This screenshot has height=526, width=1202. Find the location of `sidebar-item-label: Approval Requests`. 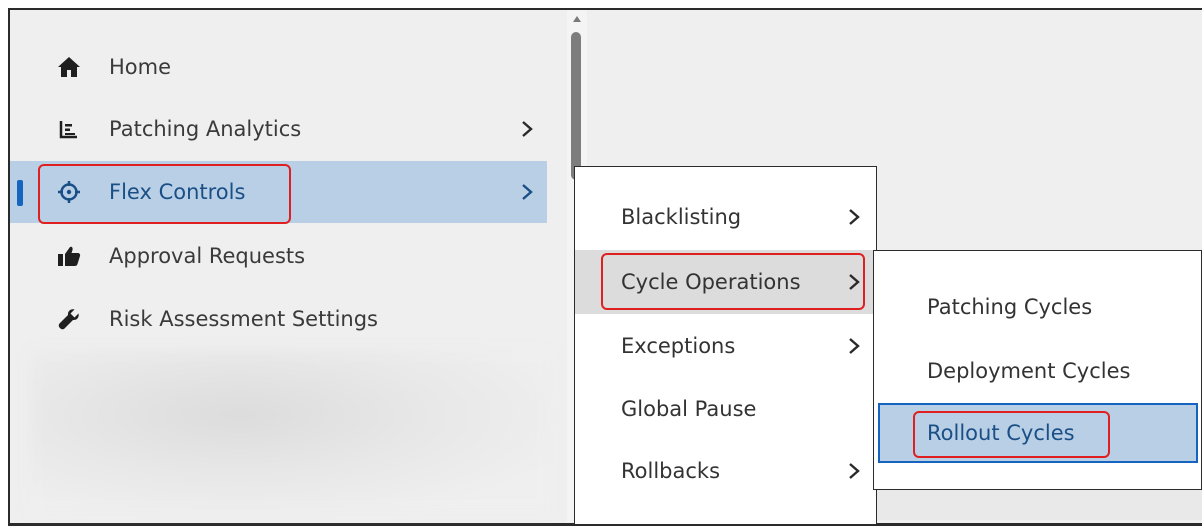

sidebar-item-label: Approval Requests is located at coordinates (207, 256).